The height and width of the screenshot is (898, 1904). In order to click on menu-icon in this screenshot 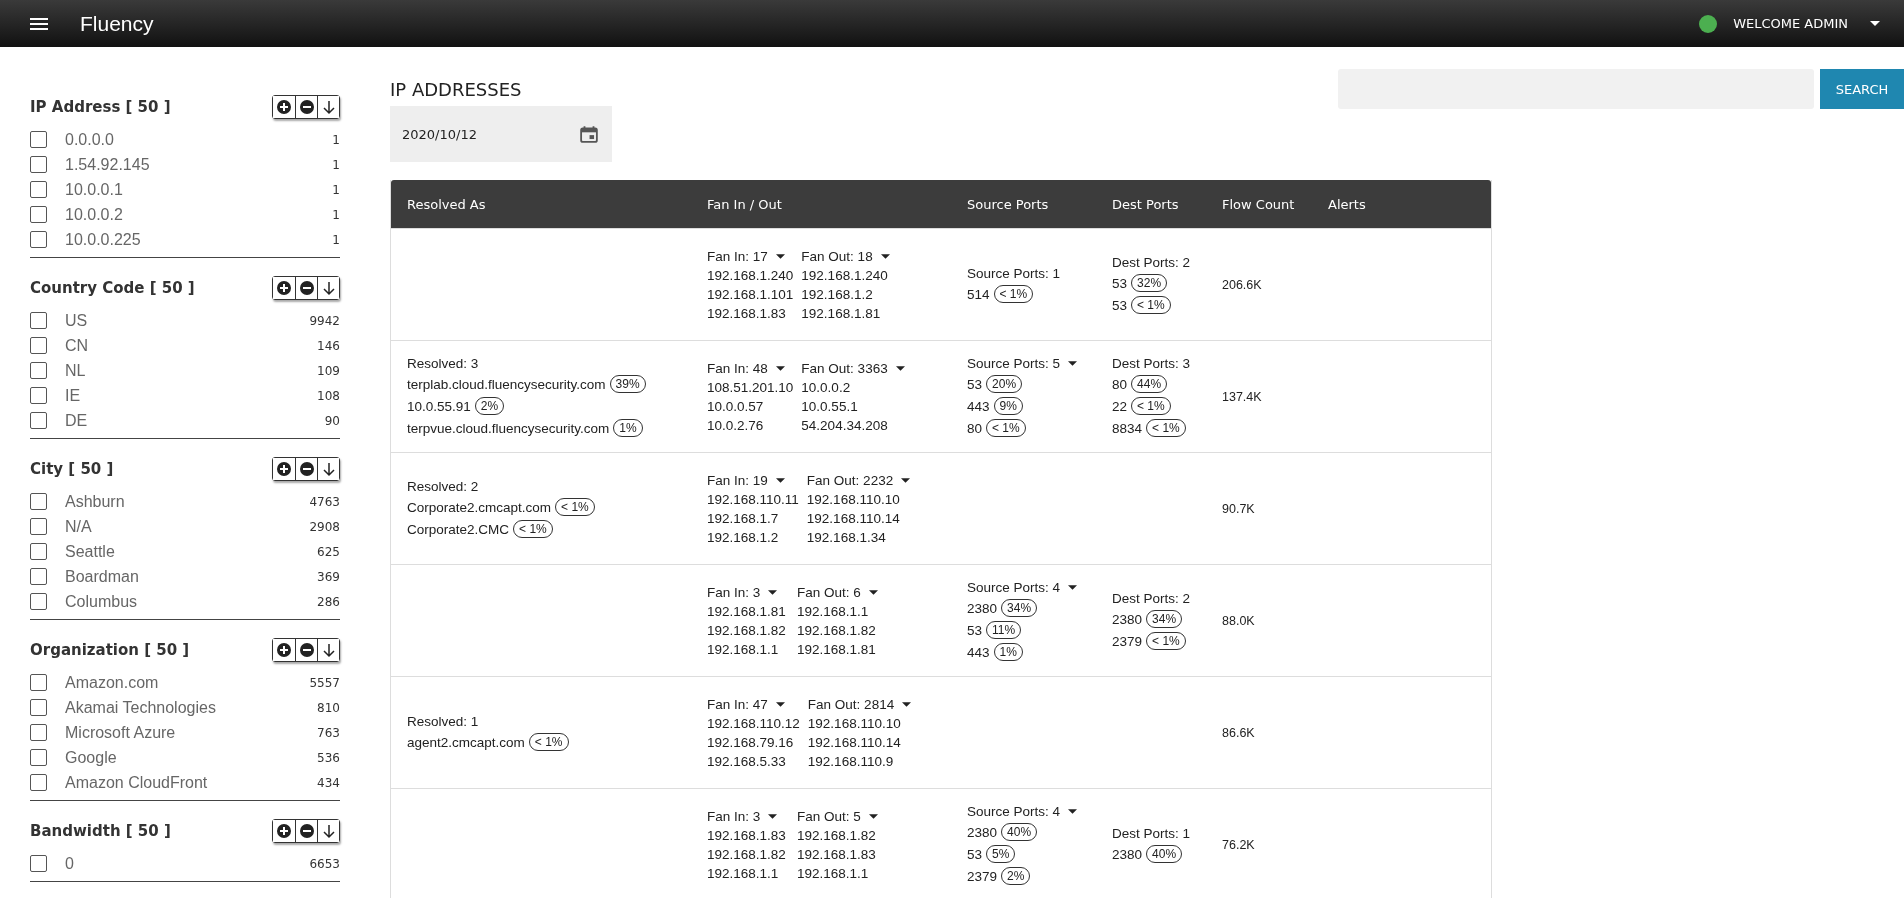, I will do `click(39, 23)`.